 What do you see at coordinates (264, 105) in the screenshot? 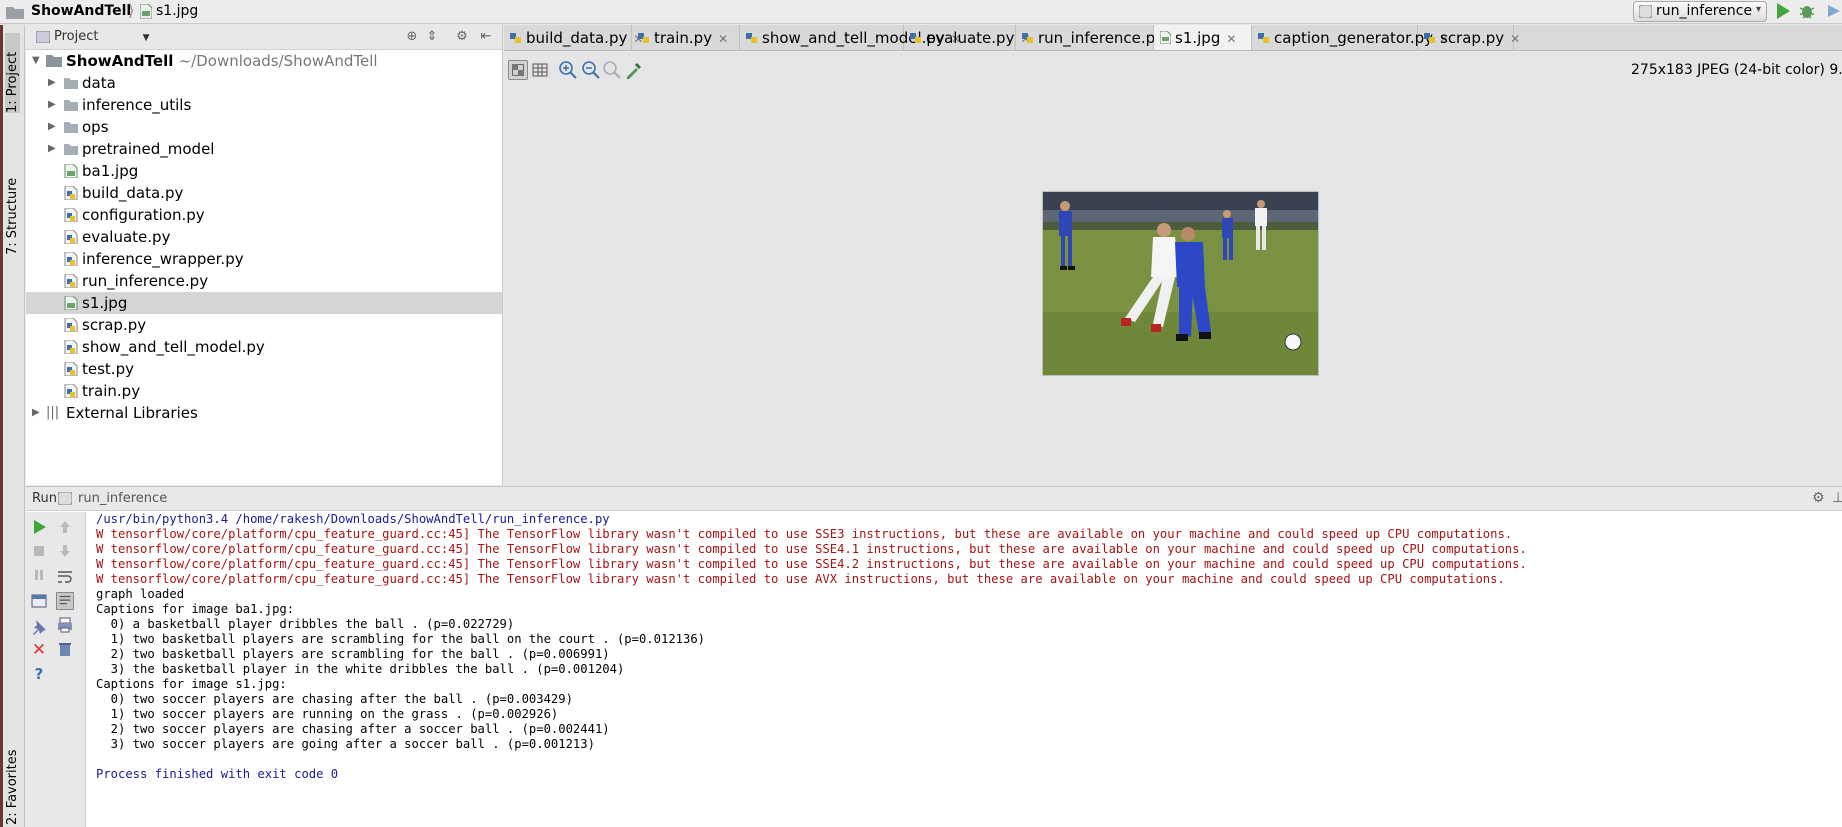
I see `tree-item: ▶ inference_utils` at bounding box center [264, 105].